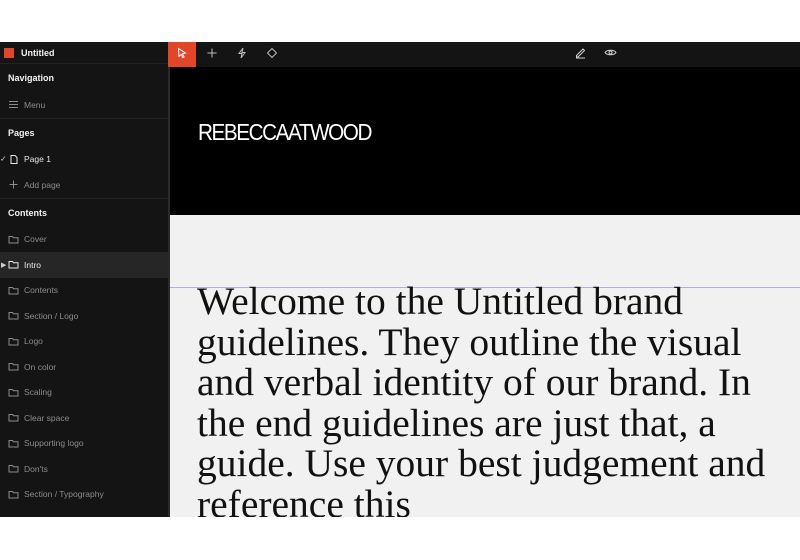  I want to click on sidebar-item-contents: Contents, so click(84, 291).